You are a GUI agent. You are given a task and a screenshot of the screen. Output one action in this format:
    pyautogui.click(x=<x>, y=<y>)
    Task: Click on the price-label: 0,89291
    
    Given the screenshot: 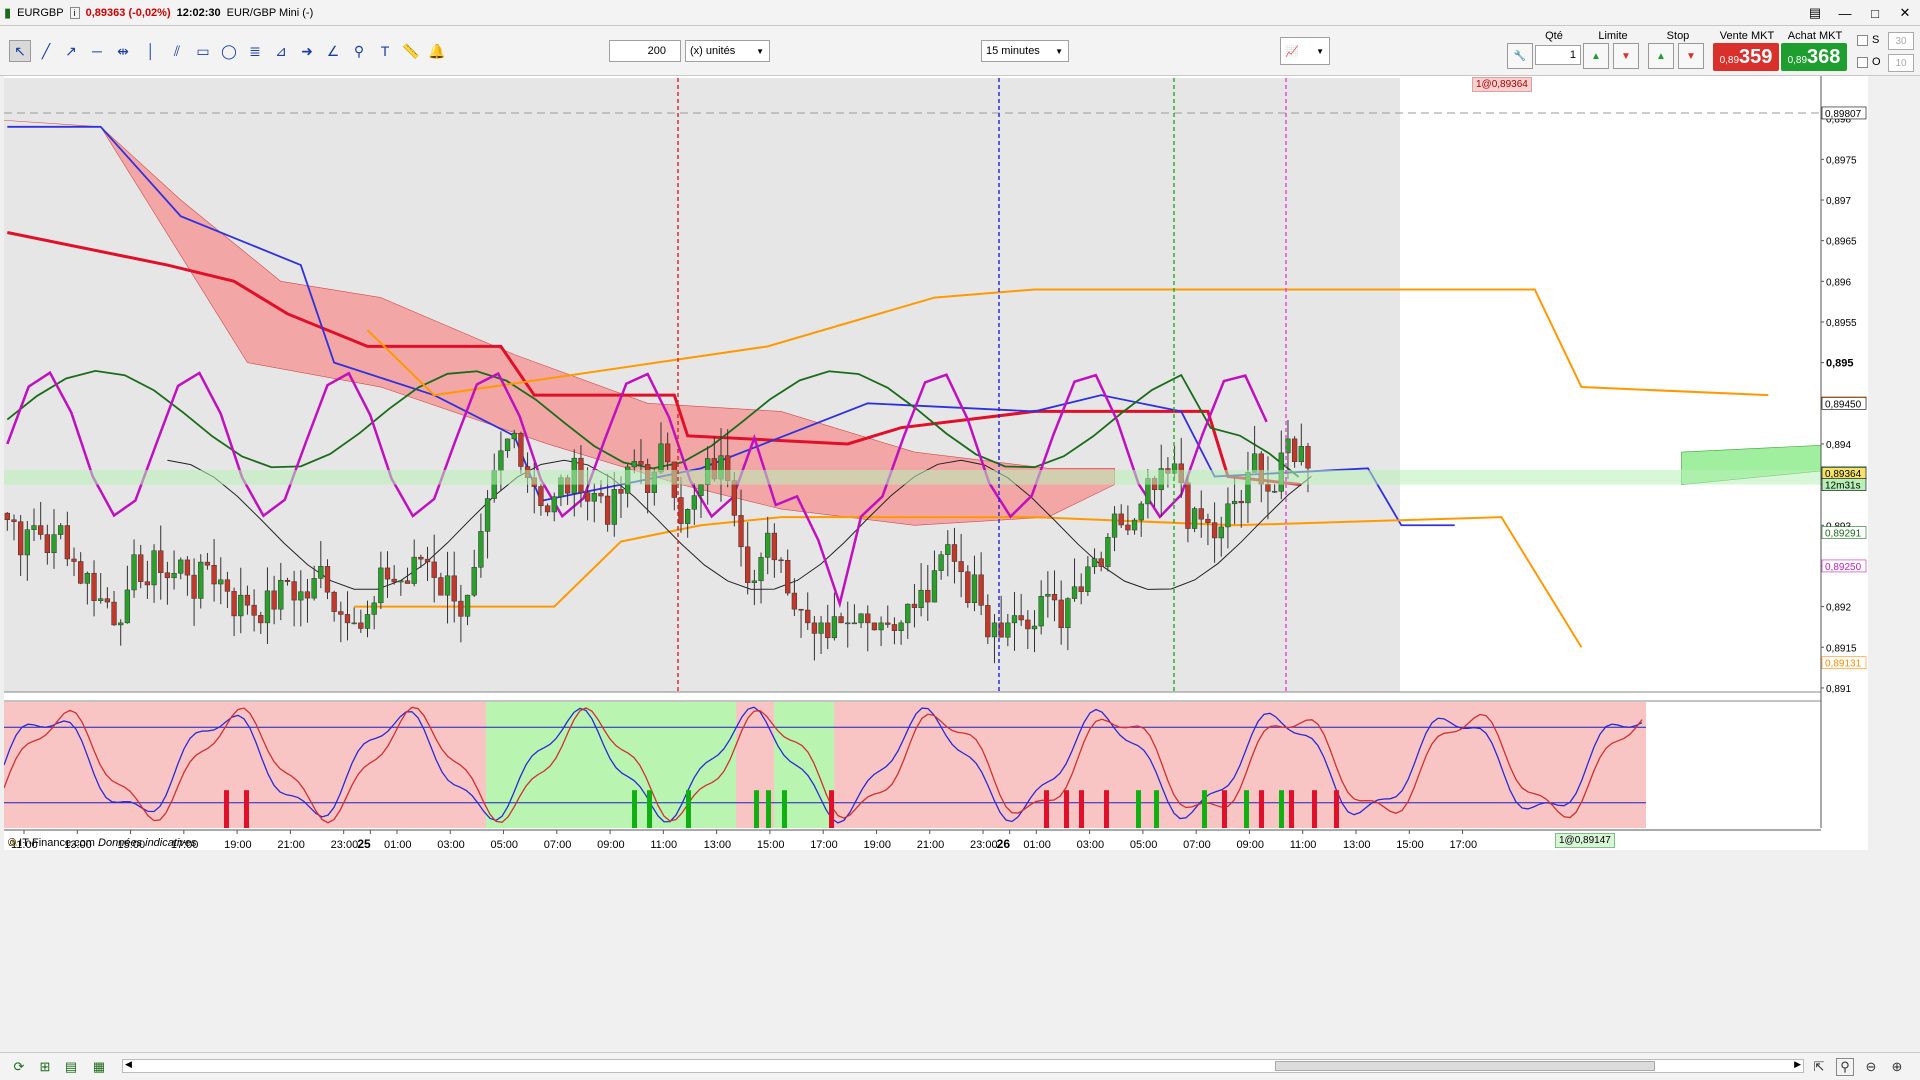 What is the action you would take?
    pyautogui.click(x=1843, y=534)
    